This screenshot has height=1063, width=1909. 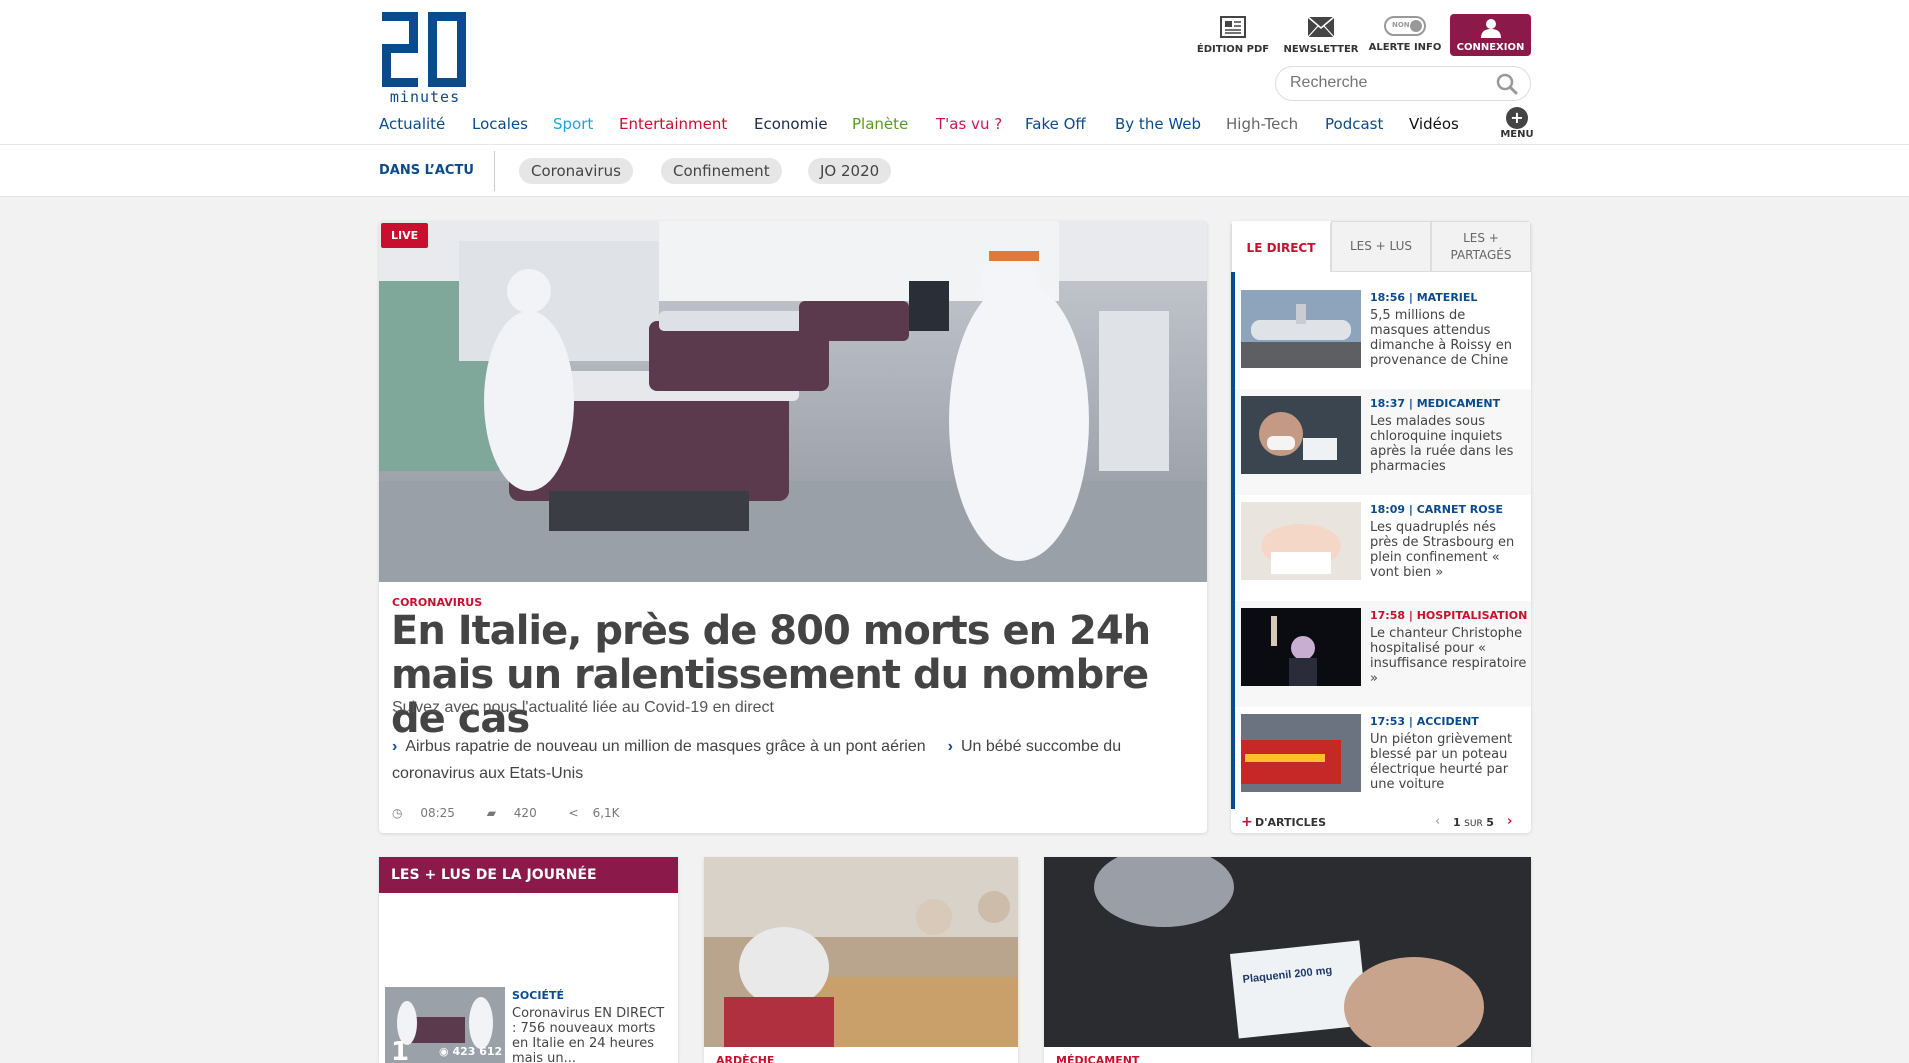 What do you see at coordinates (1262, 124) in the screenshot?
I see `nav-high-tech: High-Tech` at bounding box center [1262, 124].